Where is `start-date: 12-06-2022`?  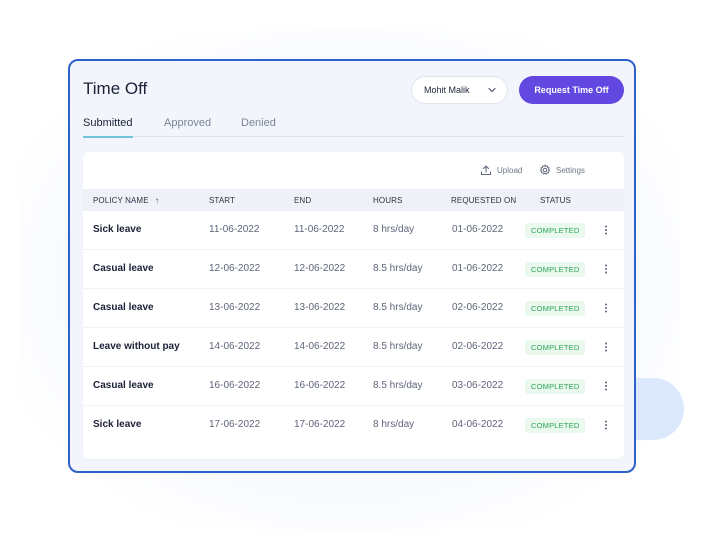 start-date: 12-06-2022 is located at coordinates (235, 268).